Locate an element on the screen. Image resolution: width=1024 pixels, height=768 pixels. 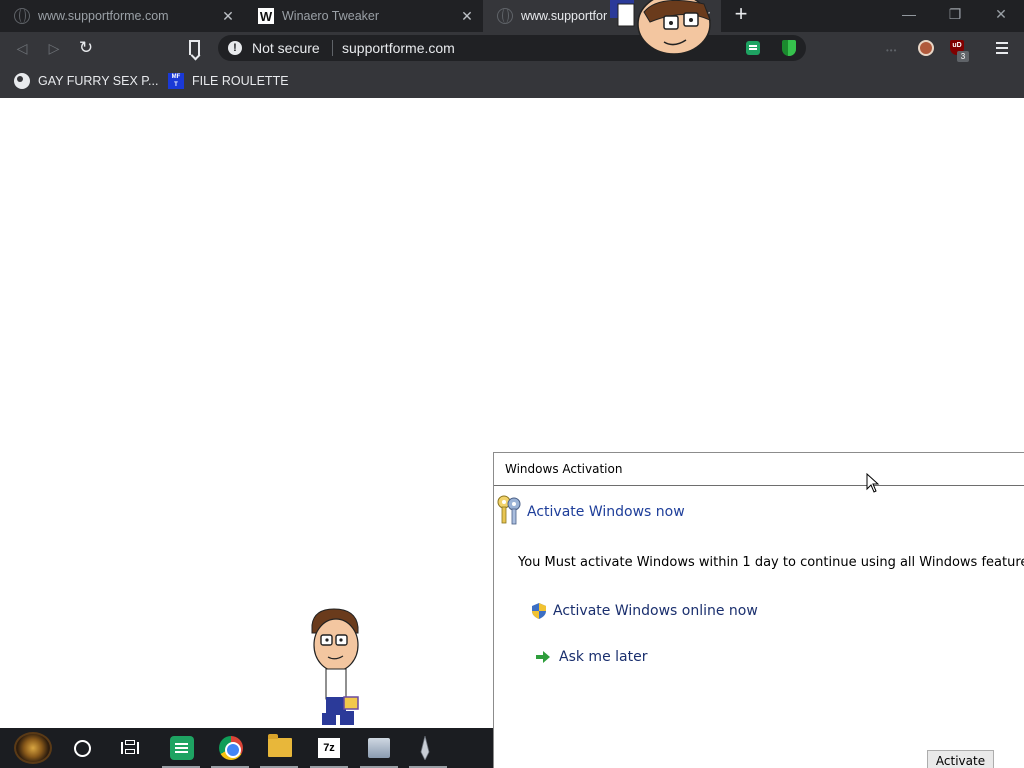
profile-avatar is located at coordinates (926, 48).